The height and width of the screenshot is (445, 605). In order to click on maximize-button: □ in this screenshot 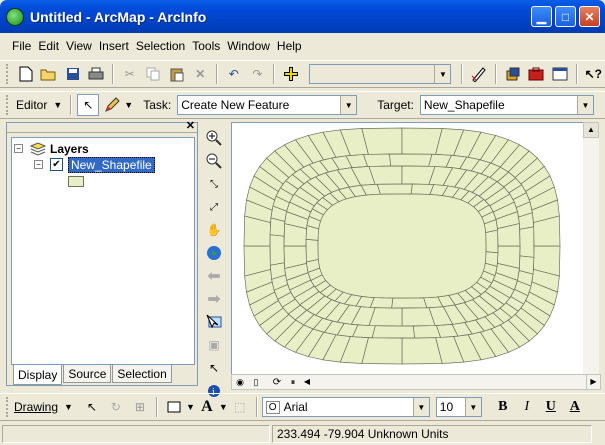, I will do `click(565, 16)`.